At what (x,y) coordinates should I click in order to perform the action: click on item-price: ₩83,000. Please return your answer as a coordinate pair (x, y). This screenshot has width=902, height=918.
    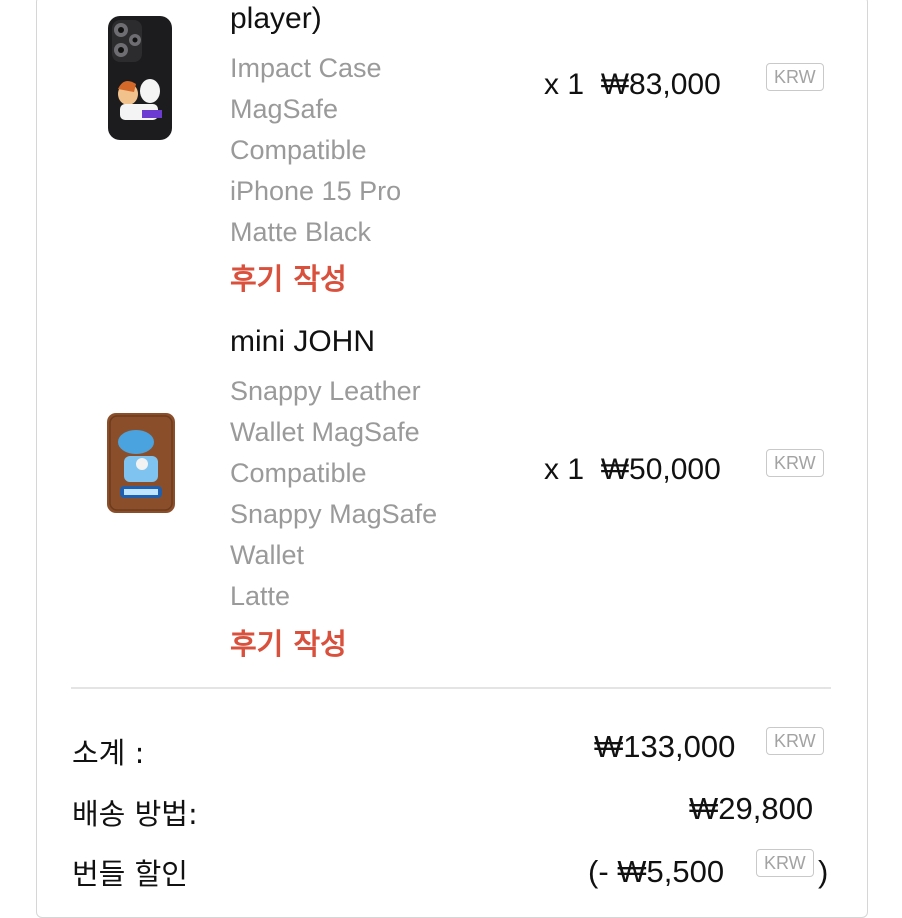
    Looking at the image, I should click on (660, 84).